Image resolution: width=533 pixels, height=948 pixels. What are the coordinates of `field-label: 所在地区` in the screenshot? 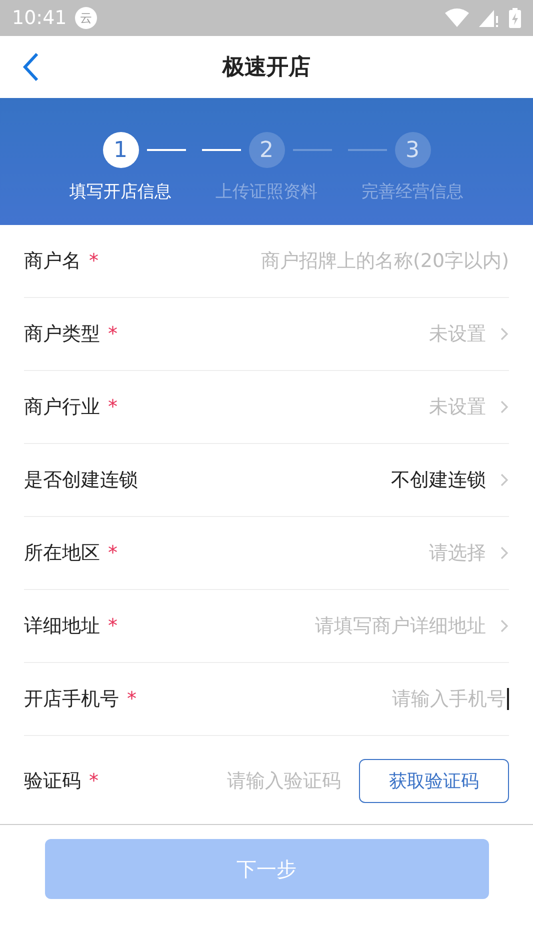 It's located at (62, 553).